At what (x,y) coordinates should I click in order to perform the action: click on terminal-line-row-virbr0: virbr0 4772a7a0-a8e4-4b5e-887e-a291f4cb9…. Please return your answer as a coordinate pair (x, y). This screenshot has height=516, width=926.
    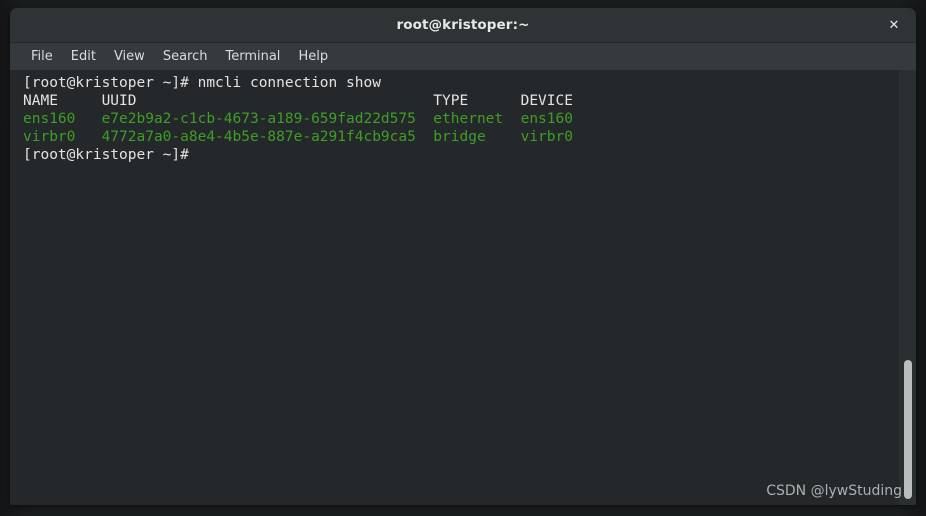
    Looking at the image, I should click on (298, 137).